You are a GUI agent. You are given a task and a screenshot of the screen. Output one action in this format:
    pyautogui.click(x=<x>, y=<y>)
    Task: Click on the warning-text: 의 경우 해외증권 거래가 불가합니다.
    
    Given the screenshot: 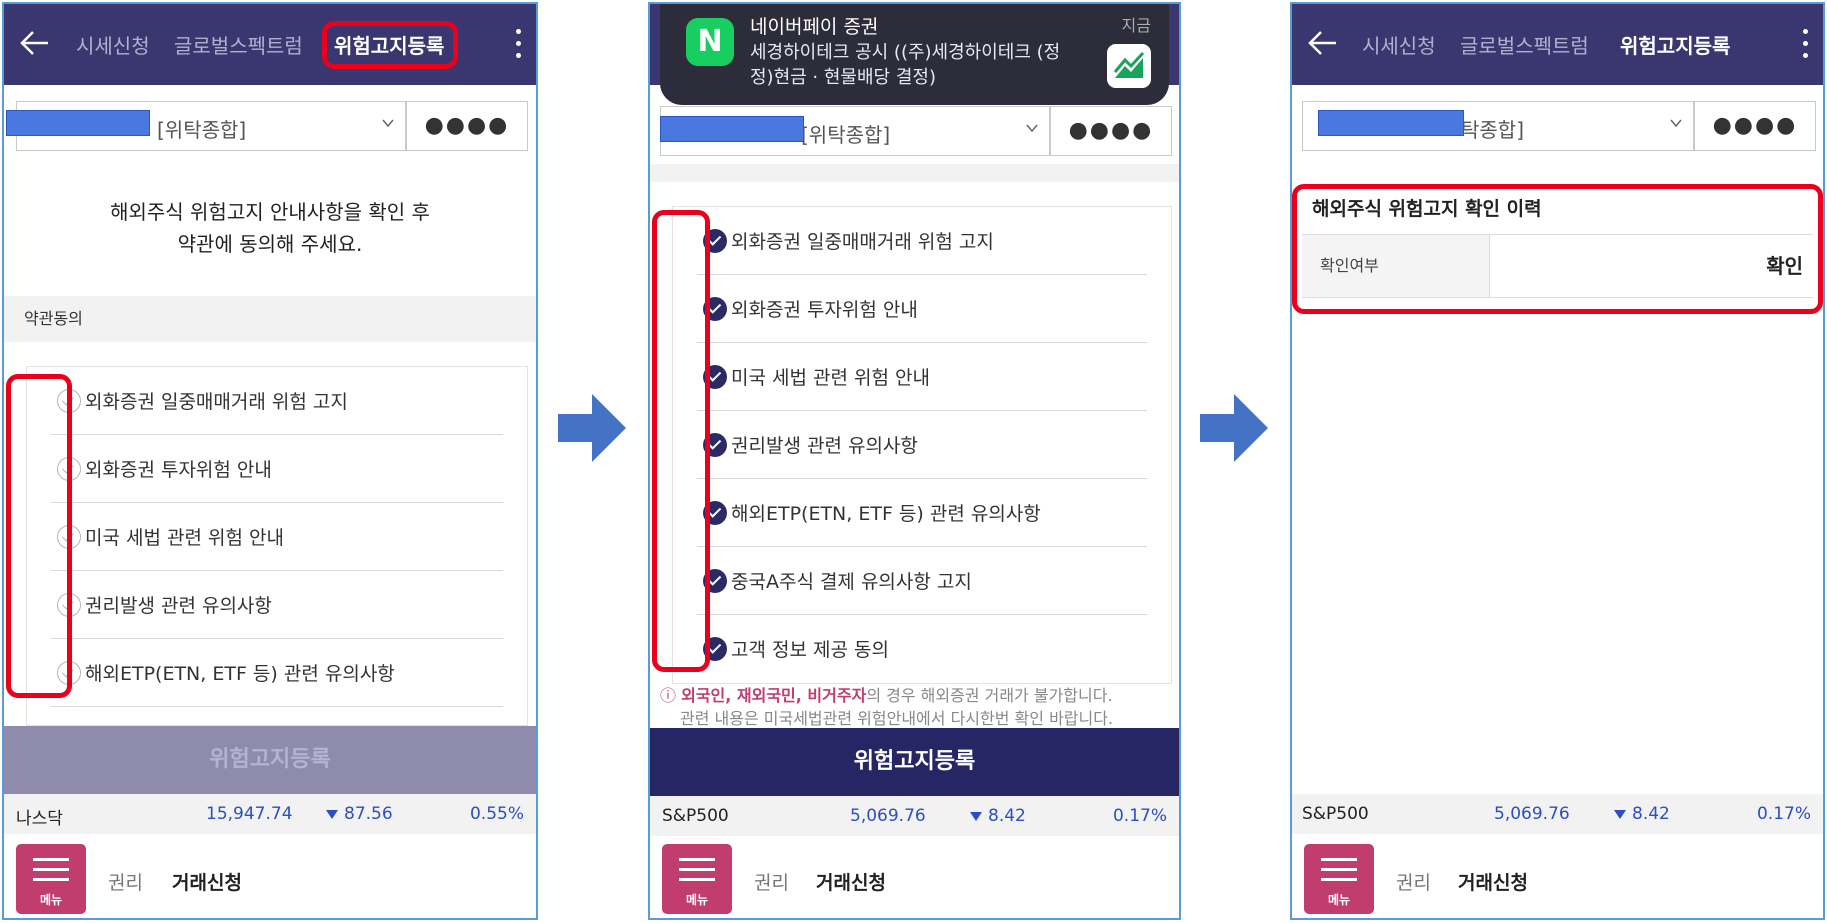 What is the action you would take?
    pyautogui.click(x=989, y=695)
    